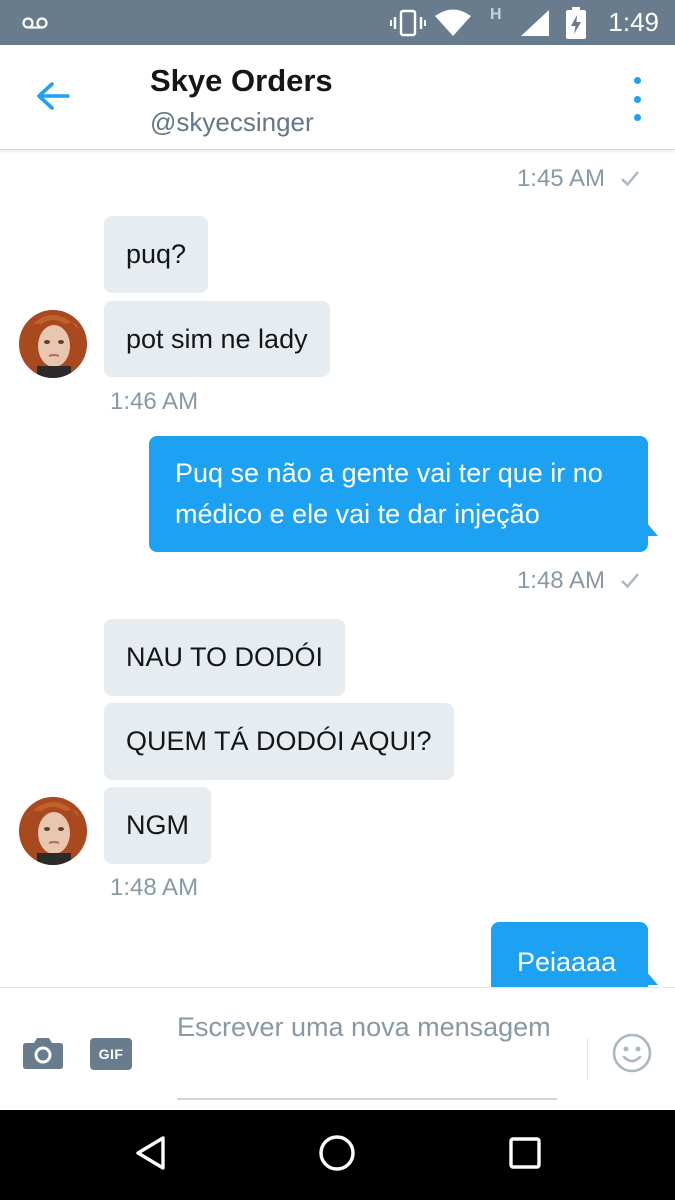 Image resolution: width=675 pixels, height=1200 pixels. I want to click on message-text: Peiaaaa, so click(567, 962).